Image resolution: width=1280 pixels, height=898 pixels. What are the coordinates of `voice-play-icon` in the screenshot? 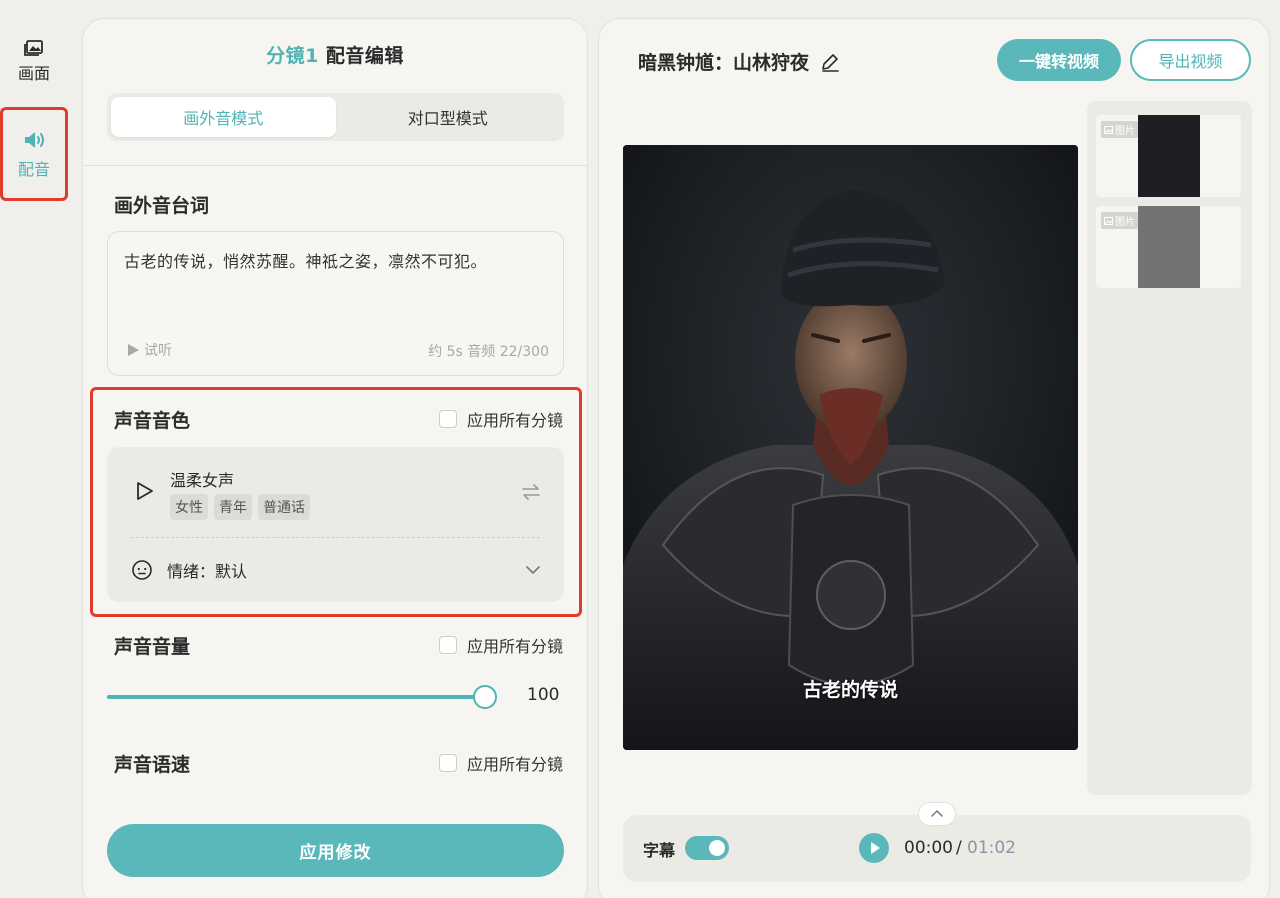 It's located at (144, 491).